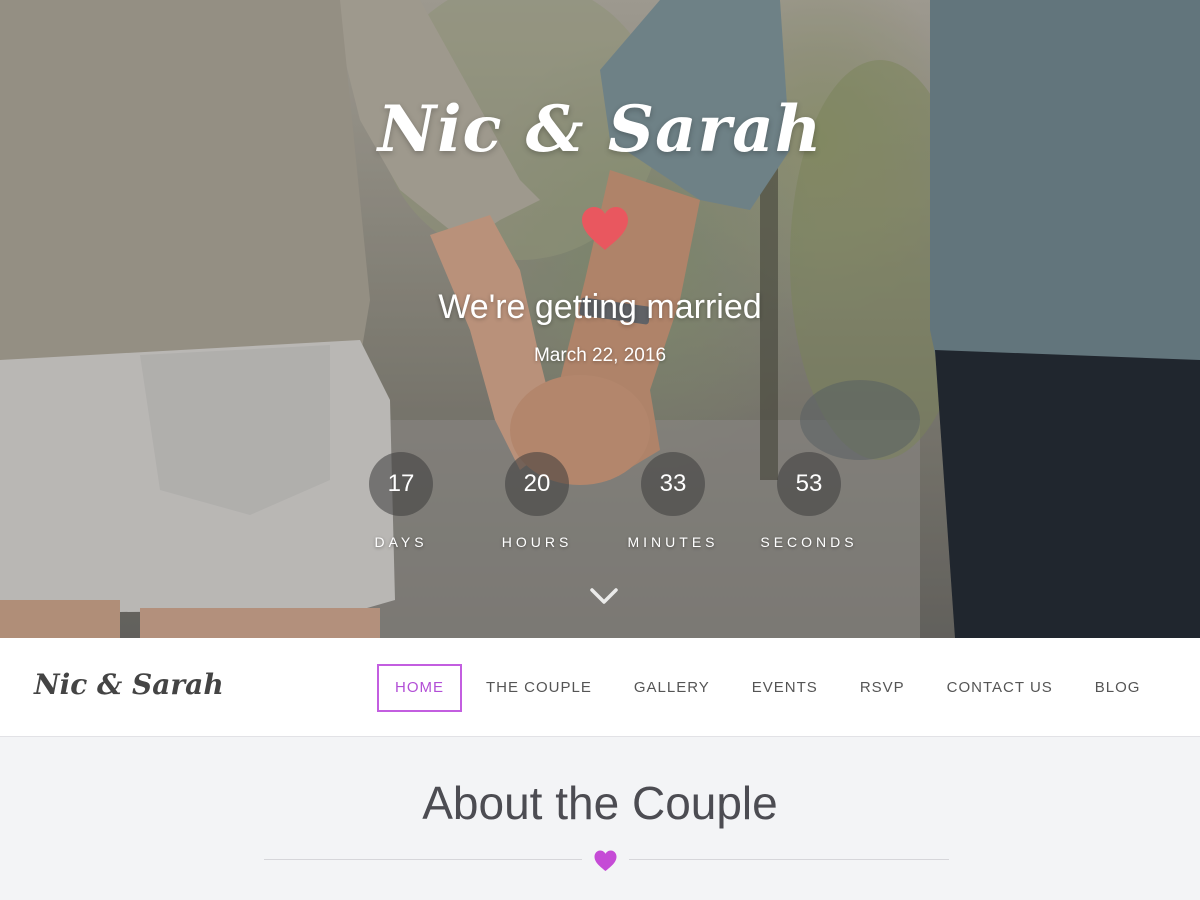  Describe the element at coordinates (604, 596) in the screenshot. I see `chevron-down-icon` at that location.